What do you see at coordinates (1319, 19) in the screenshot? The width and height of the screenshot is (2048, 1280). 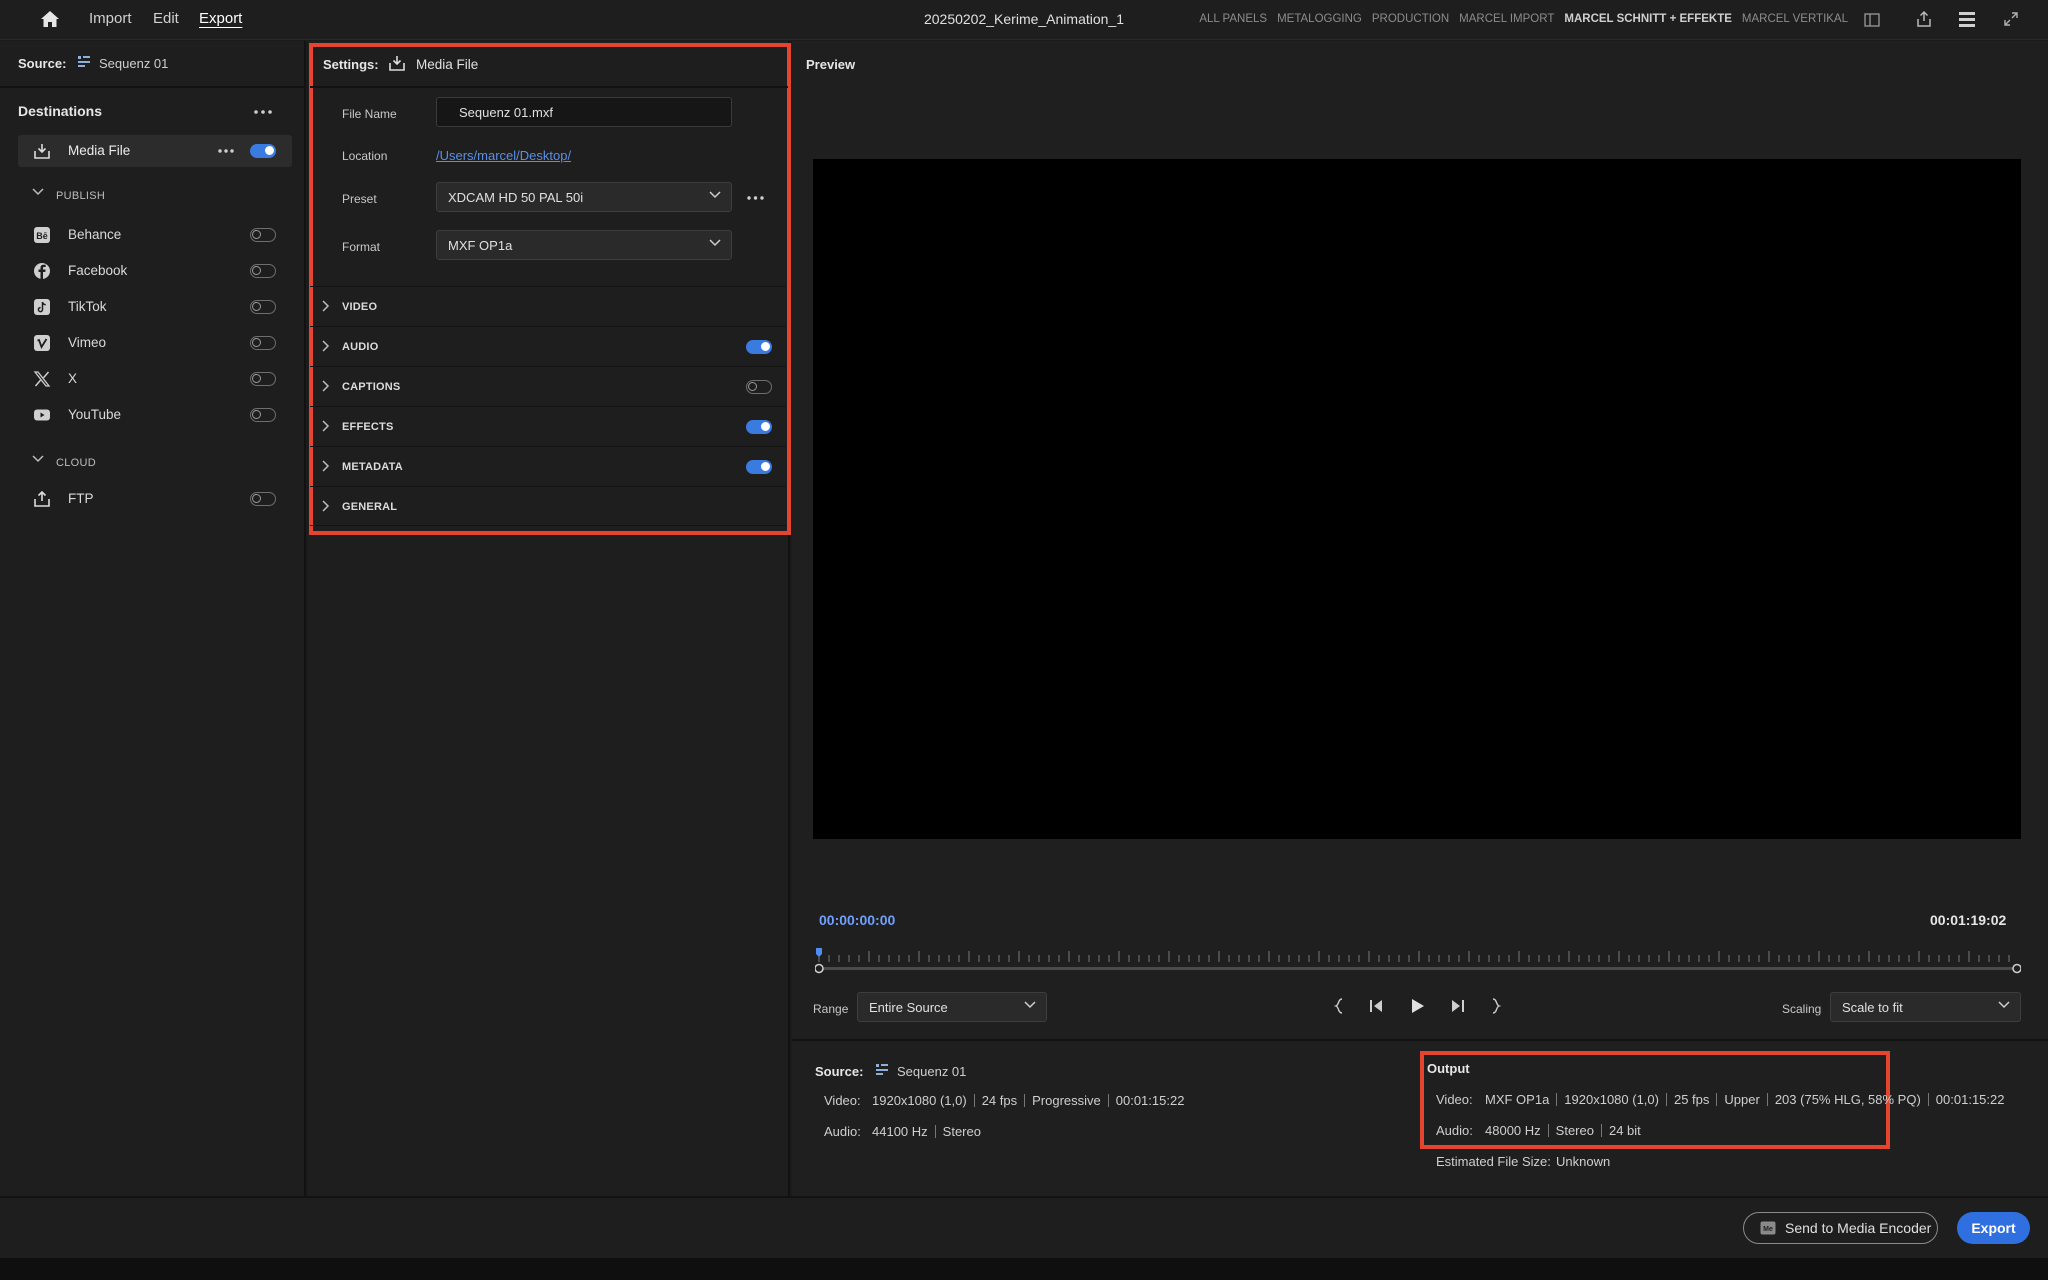 I see `workspace-metalogging: METALOGGING` at bounding box center [1319, 19].